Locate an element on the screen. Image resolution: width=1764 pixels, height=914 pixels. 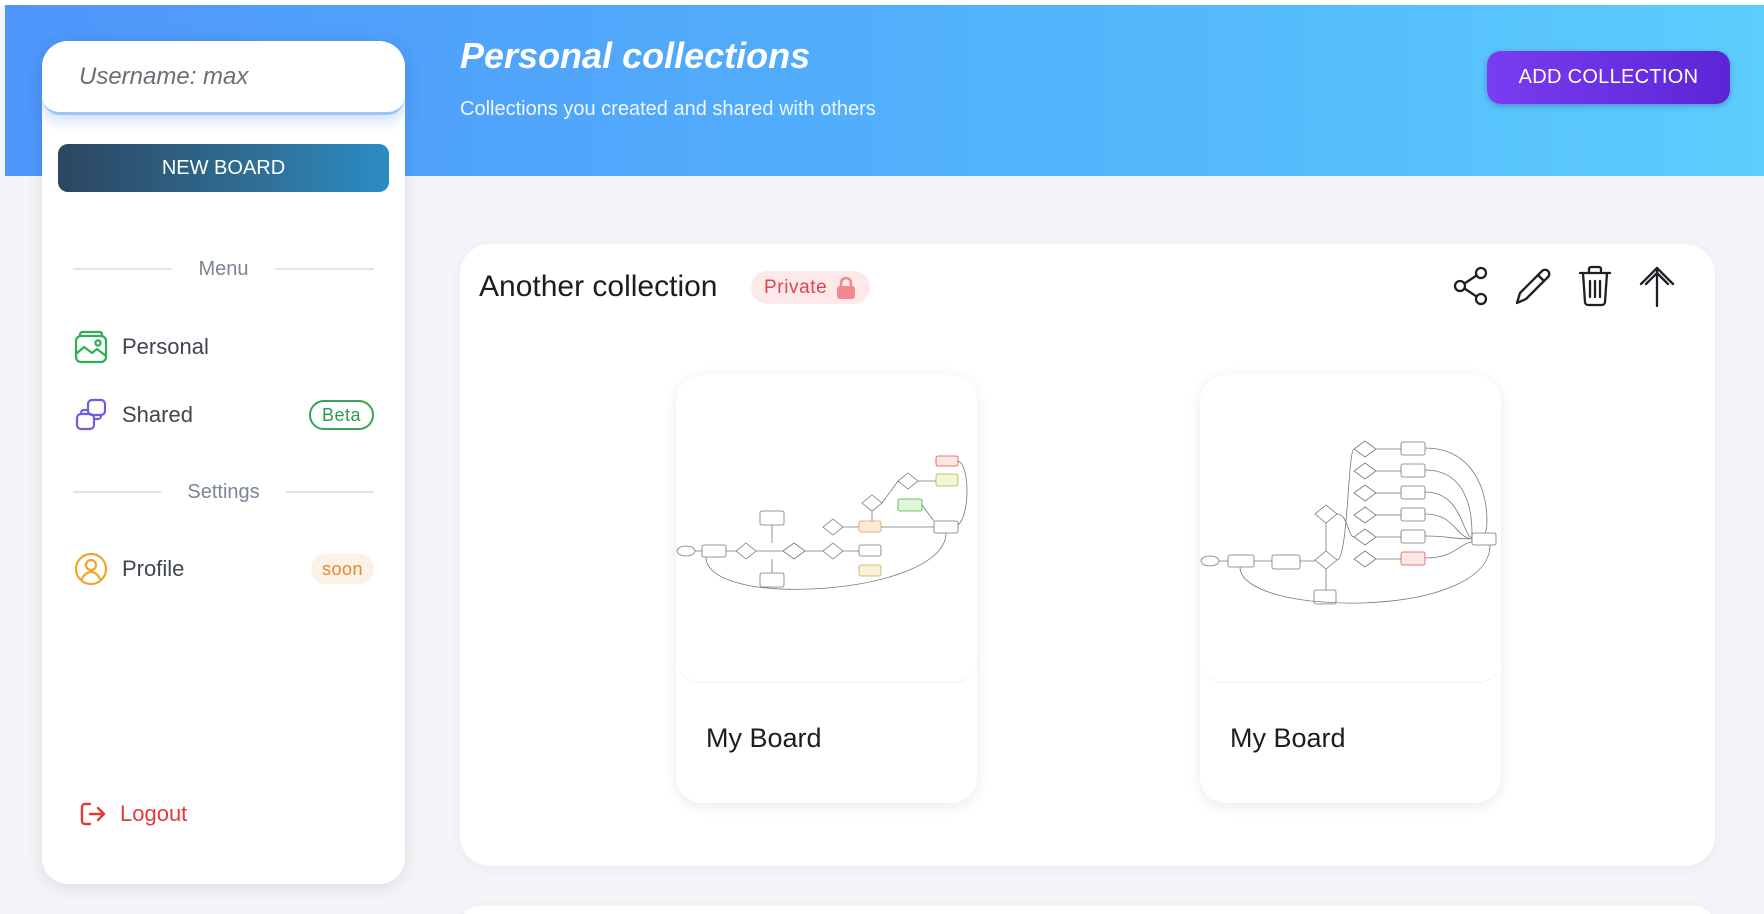
logout-button: Logout is located at coordinates (132, 814).